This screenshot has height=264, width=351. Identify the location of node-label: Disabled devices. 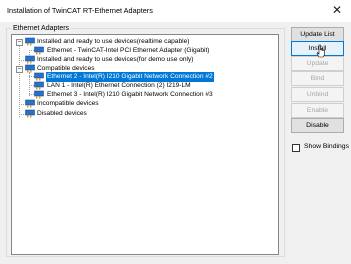
(62, 113).